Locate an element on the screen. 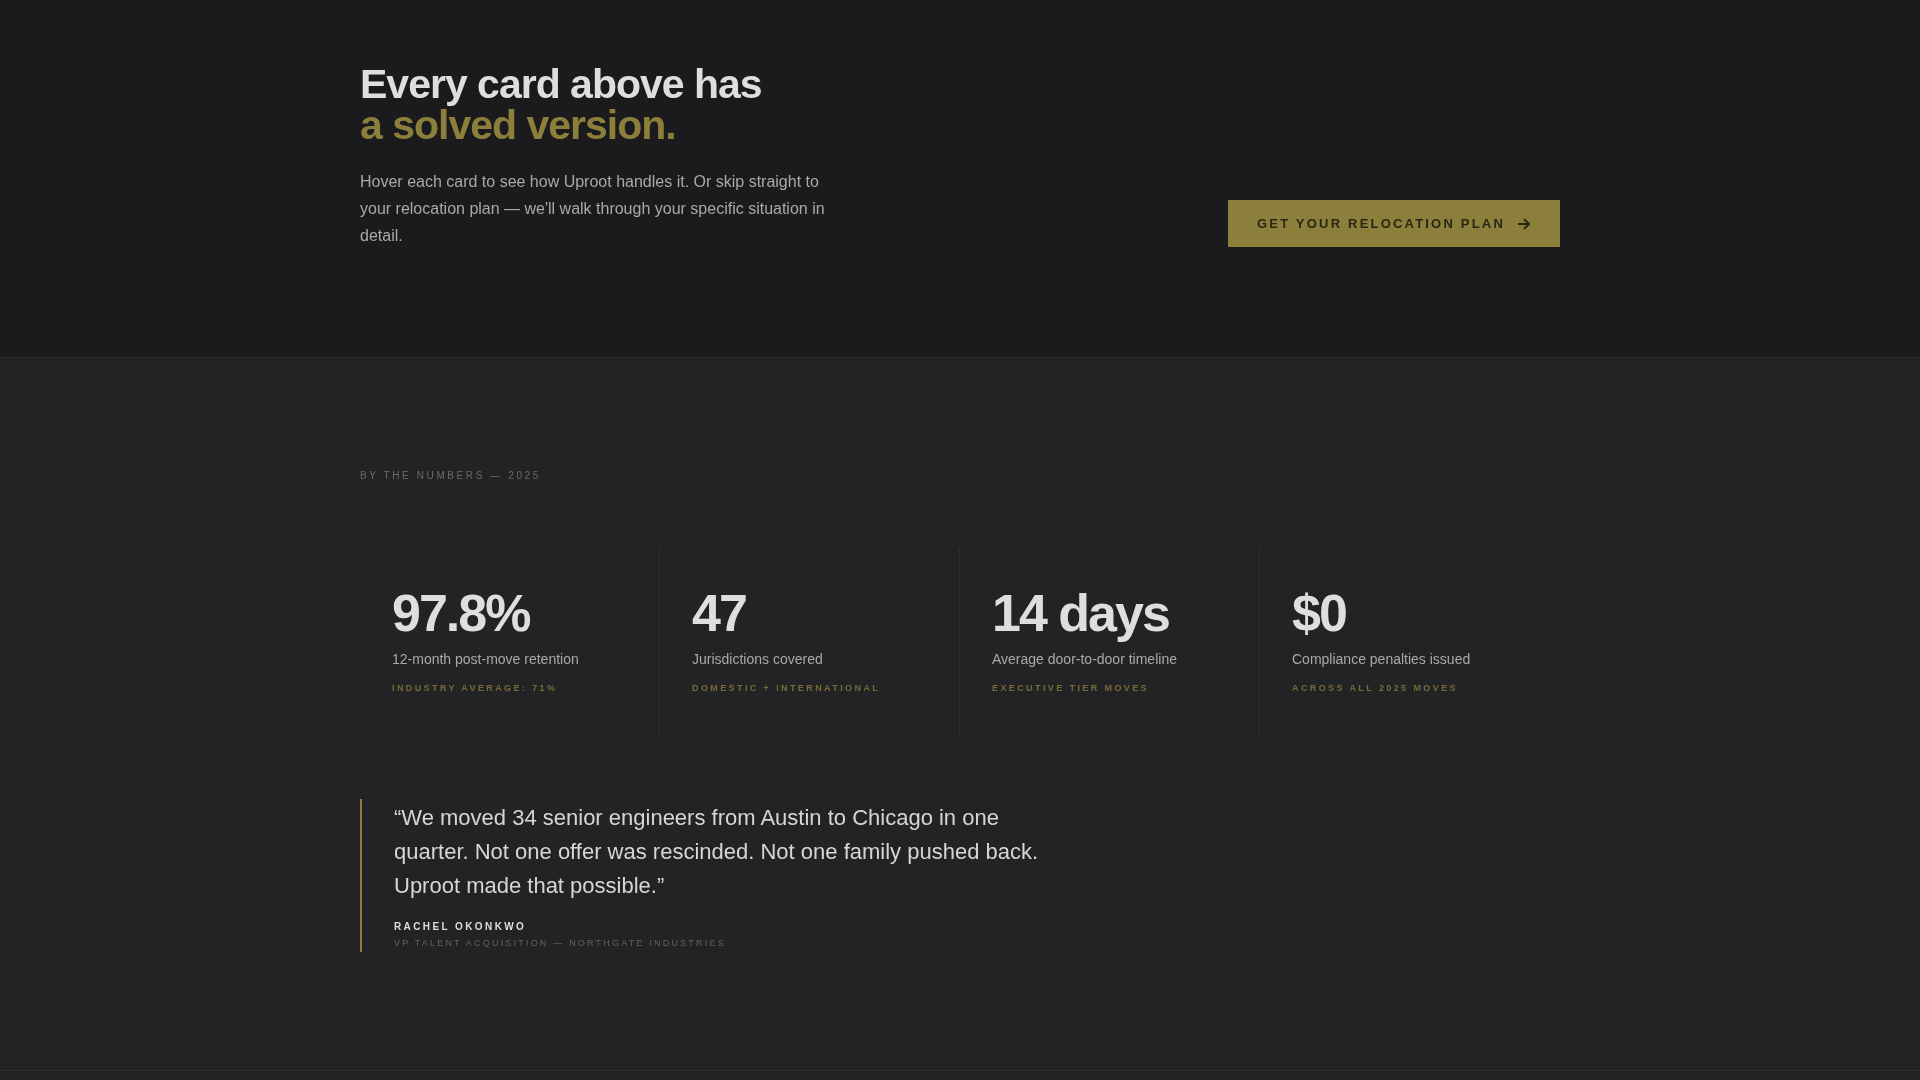 This screenshot has height=1080, width=1920. stat-value: 14 days is located at coordinates (1081, 613).